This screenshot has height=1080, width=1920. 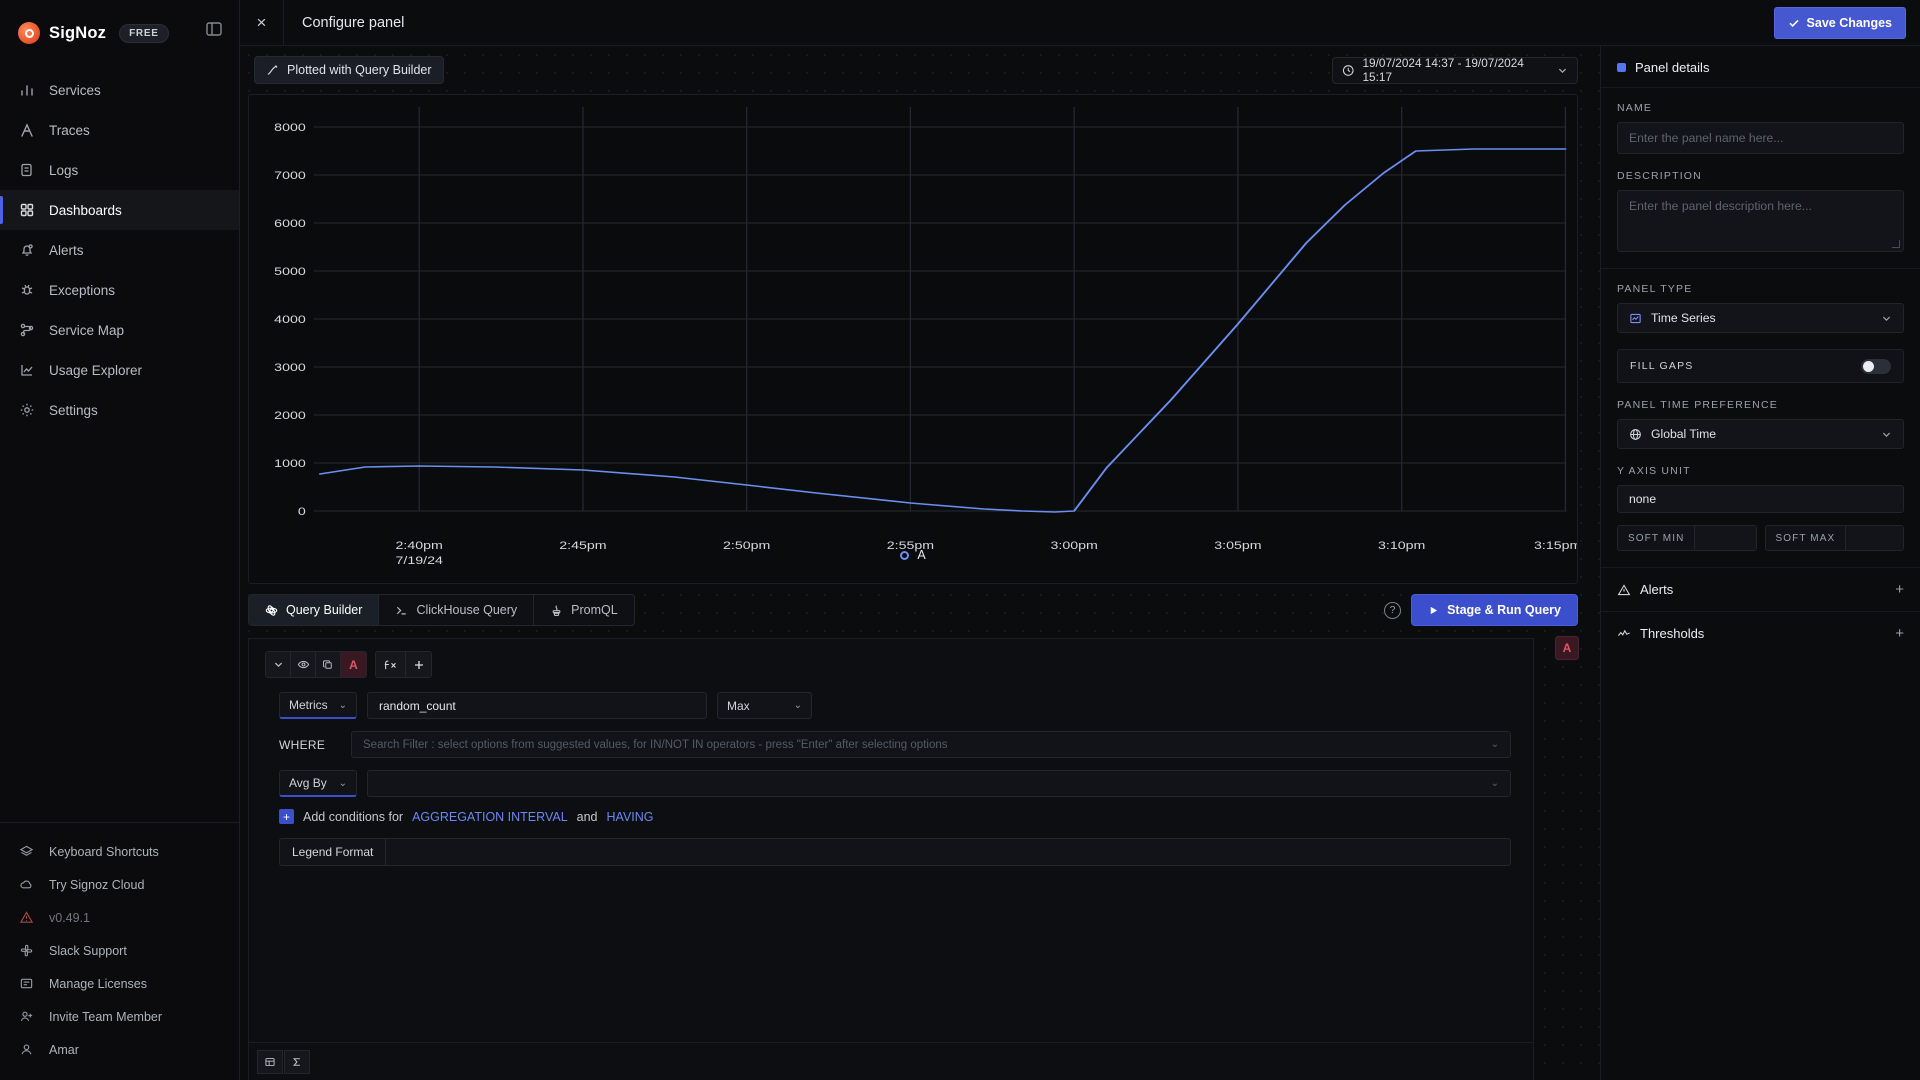 What do you see at coordinates (66, 250) in the screenshot?
I see `sidebar-item-label: Alerts` at bounding box center [66, 250].